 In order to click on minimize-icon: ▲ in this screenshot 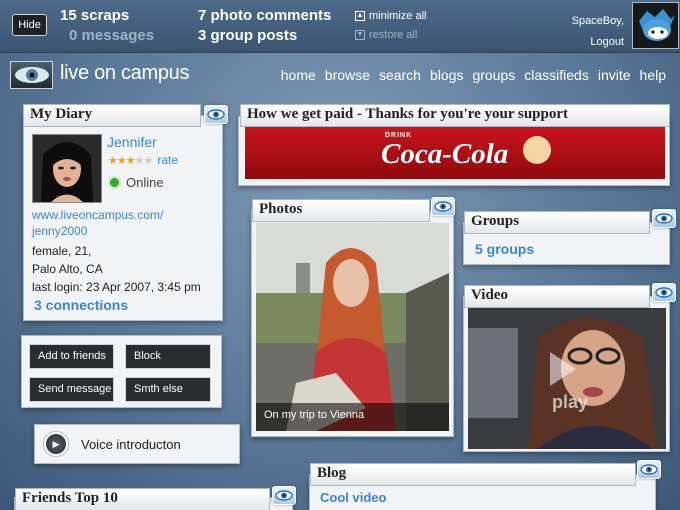, I will do `click(360, 16)`.